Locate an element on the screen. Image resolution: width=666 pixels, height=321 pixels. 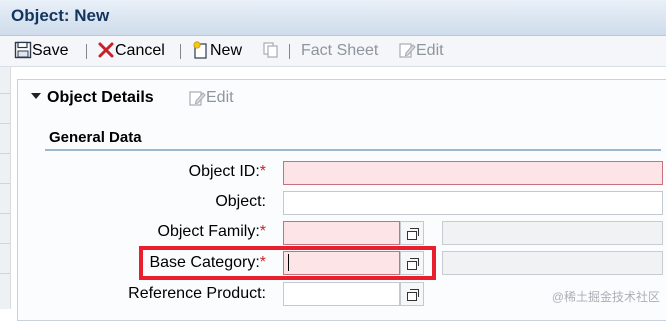
object-family-description is located at coordinates (552, 233).